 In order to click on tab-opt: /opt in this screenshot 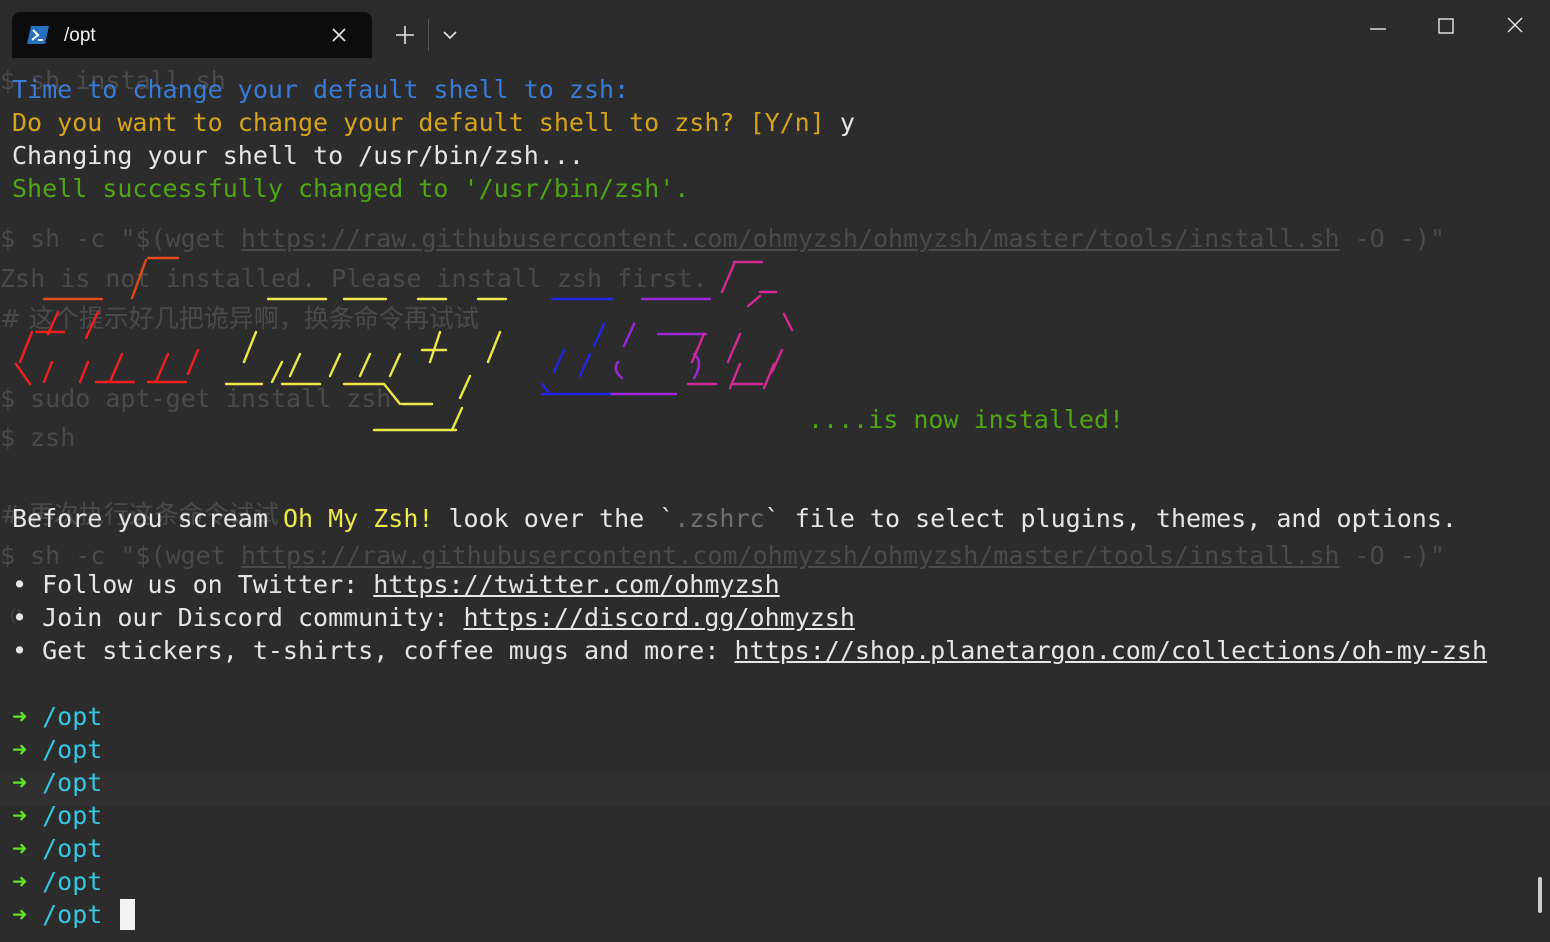, I will do `click(192, 35)`.